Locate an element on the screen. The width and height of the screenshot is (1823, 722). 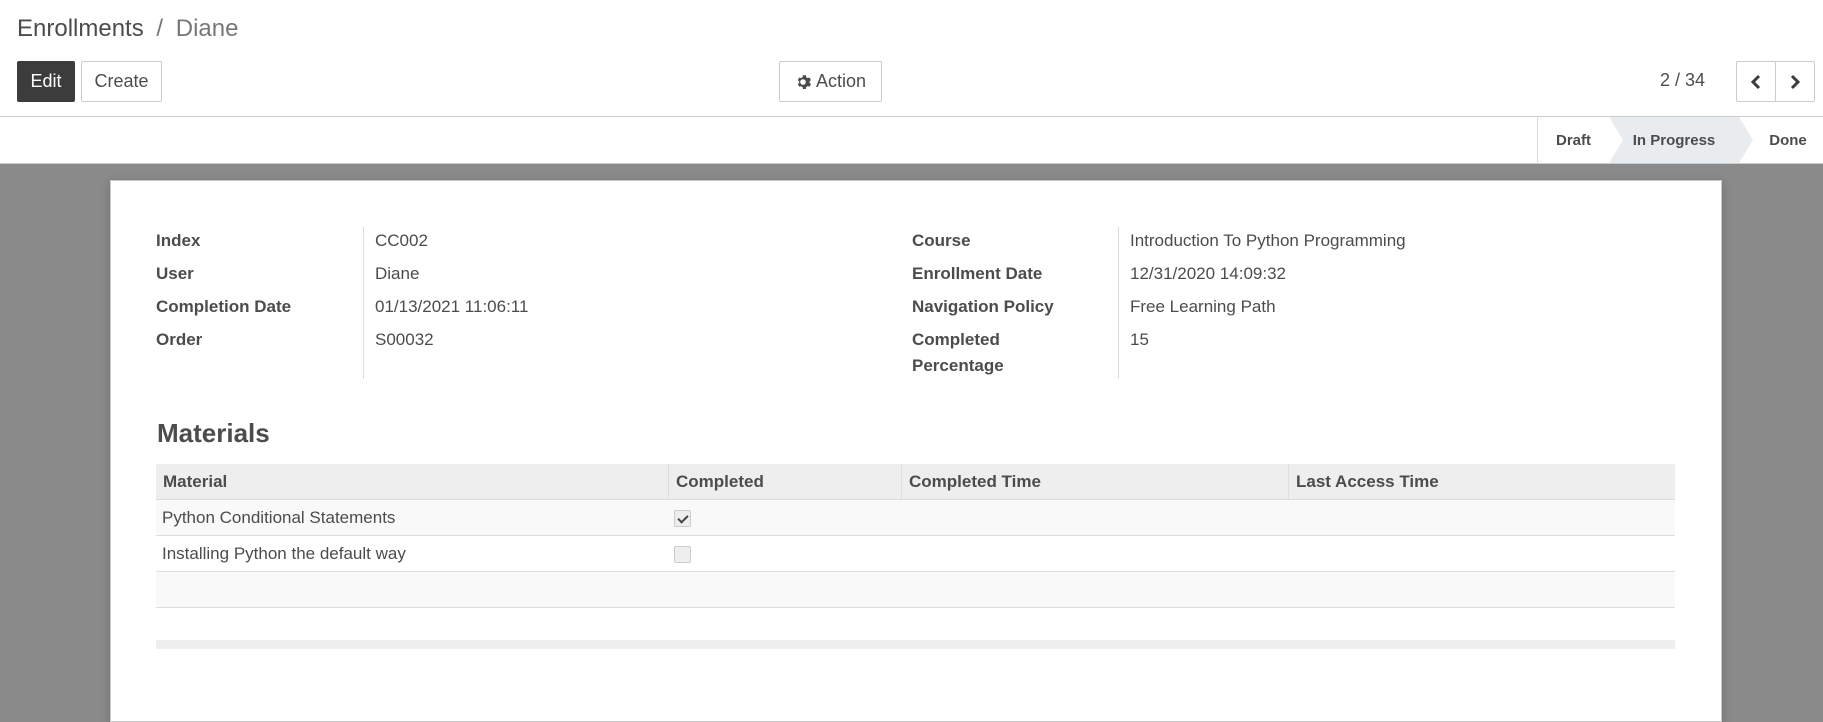
edit-button: Edit is located at coordinates (46, 81).